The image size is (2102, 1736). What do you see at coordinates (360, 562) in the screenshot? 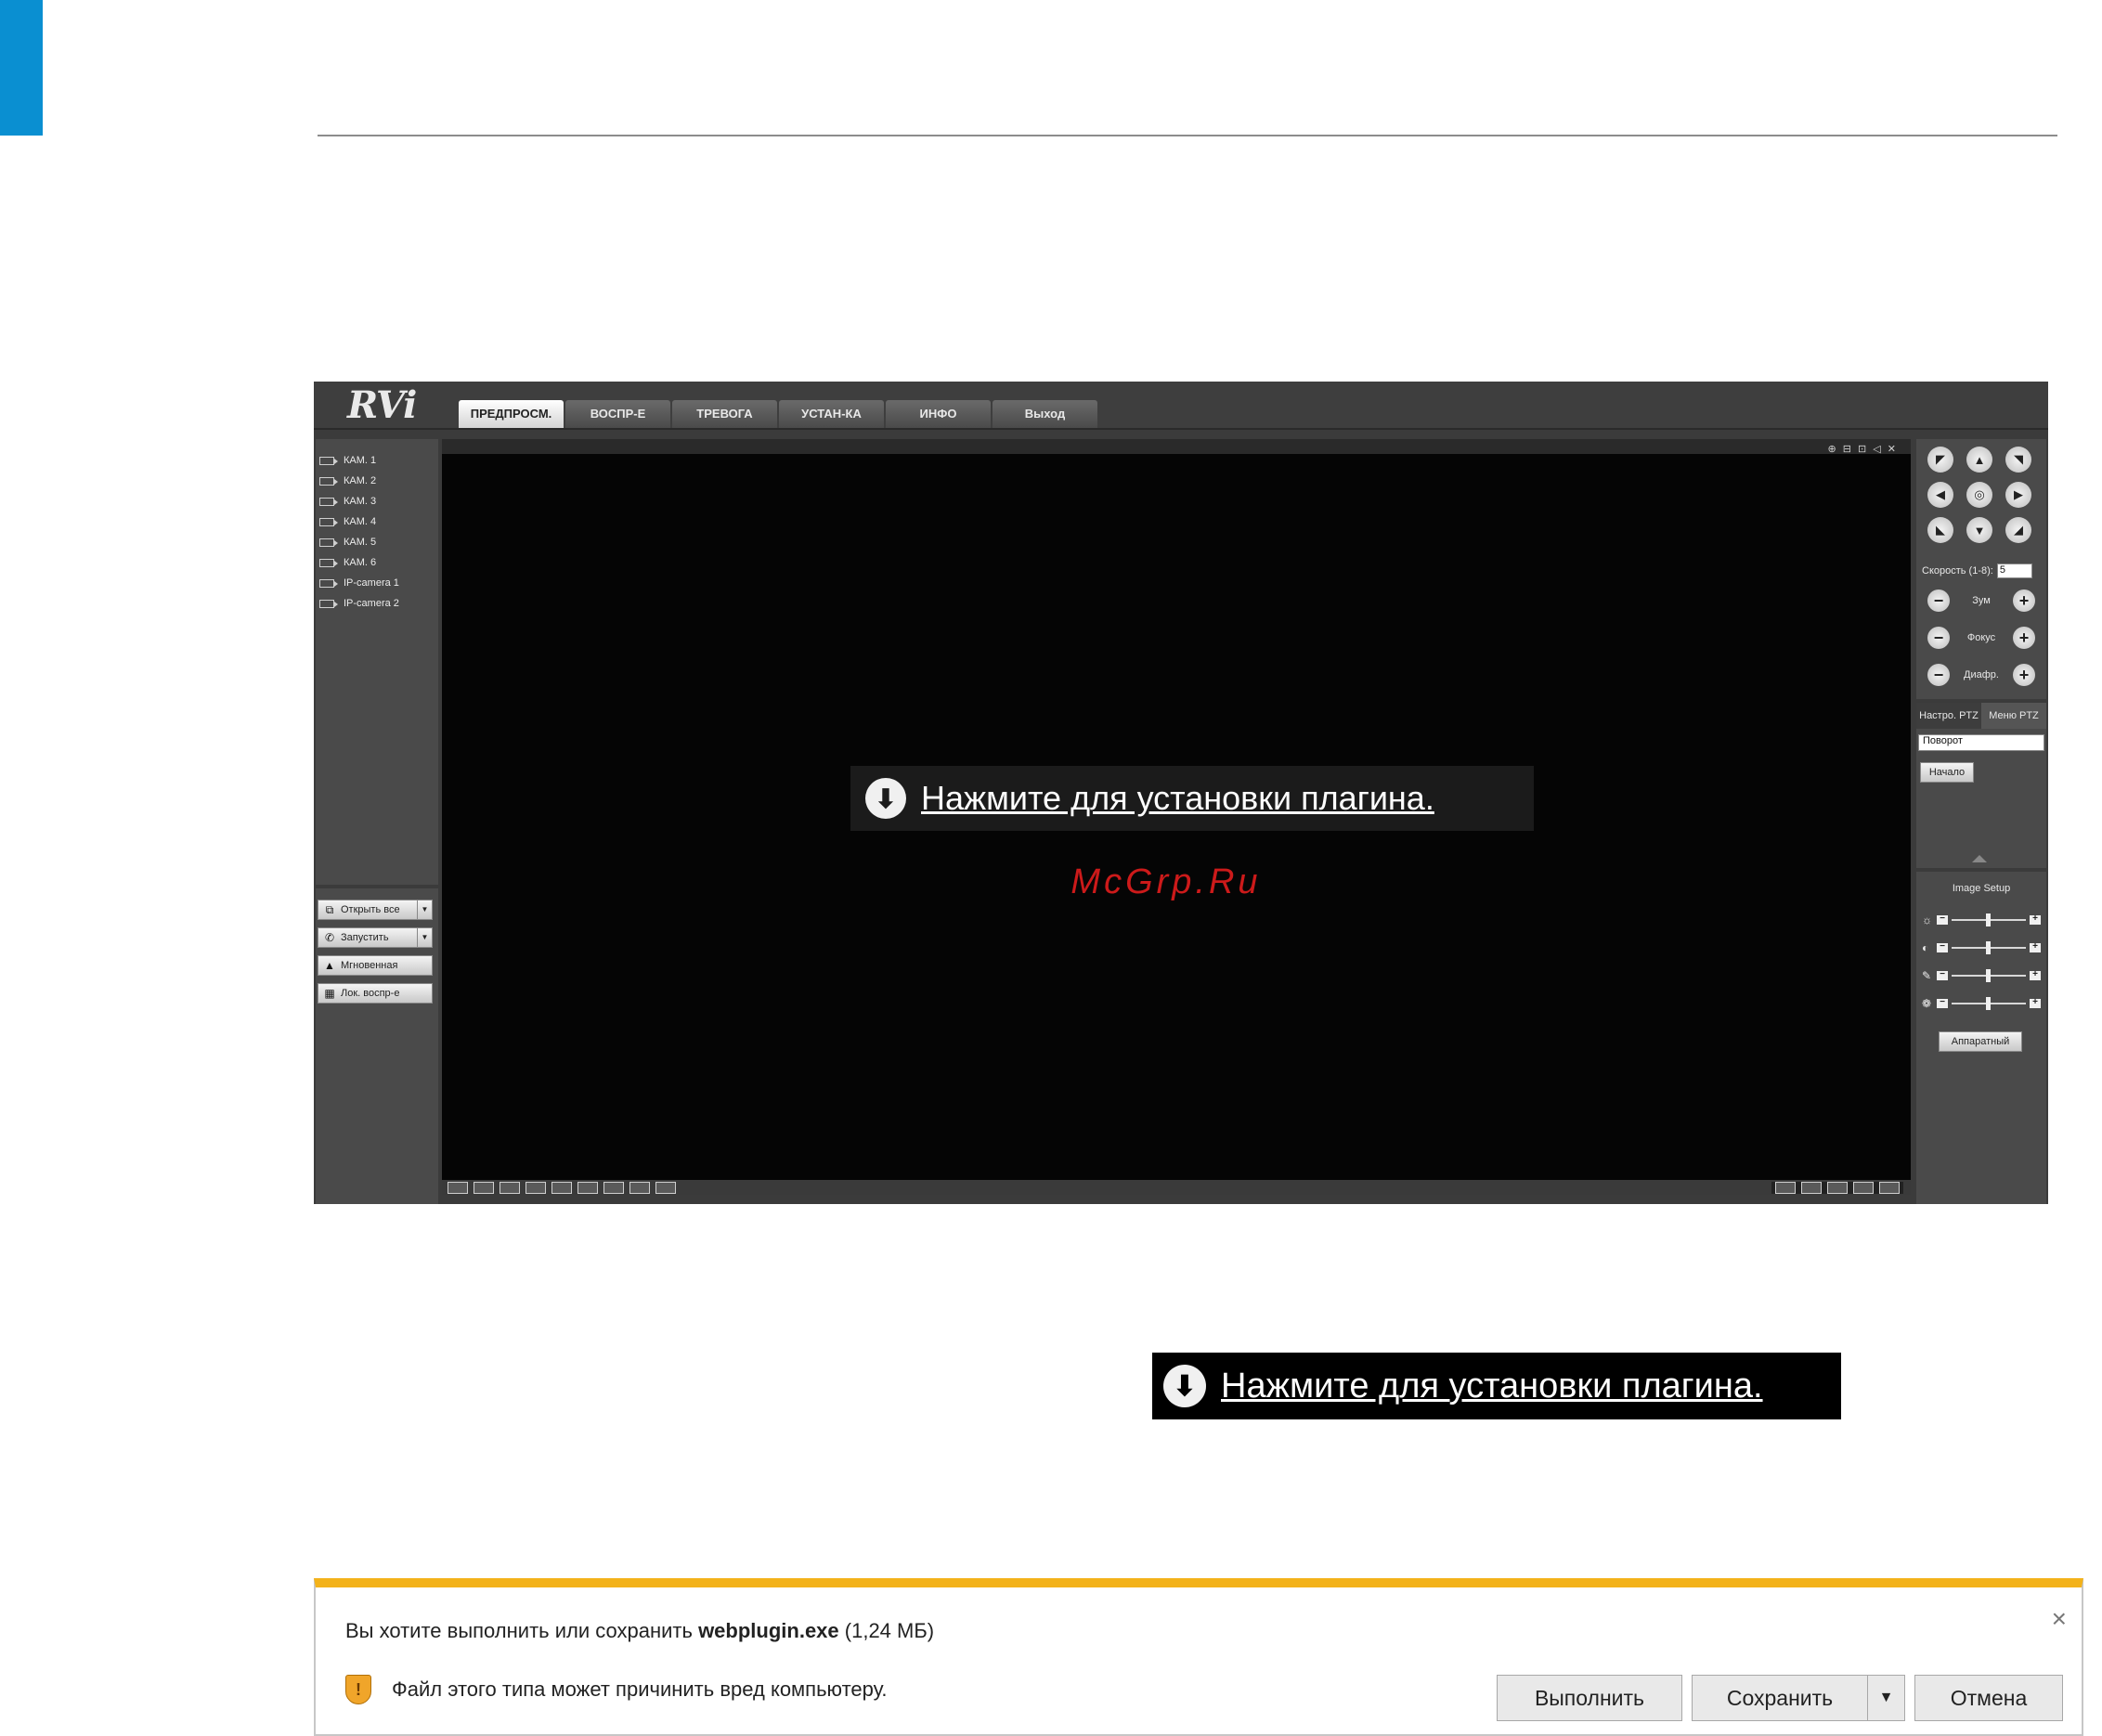
I see `camera-label: КАМ. 6` at bounding box center [360, 562].